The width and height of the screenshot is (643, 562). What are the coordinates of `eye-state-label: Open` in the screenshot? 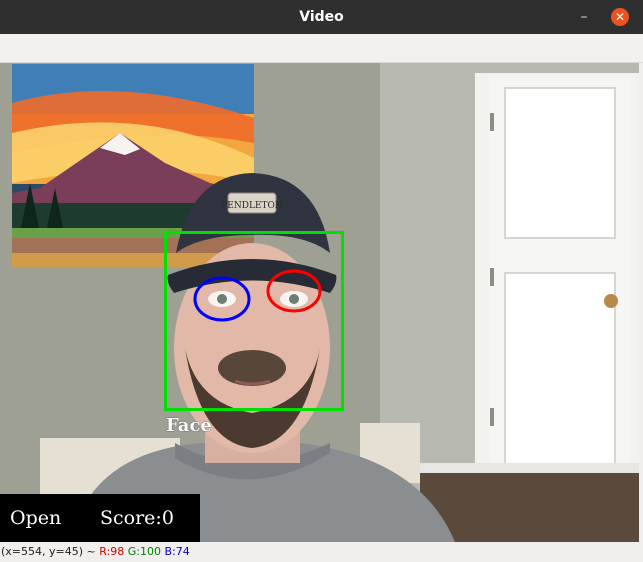 It's located at (36, 518).